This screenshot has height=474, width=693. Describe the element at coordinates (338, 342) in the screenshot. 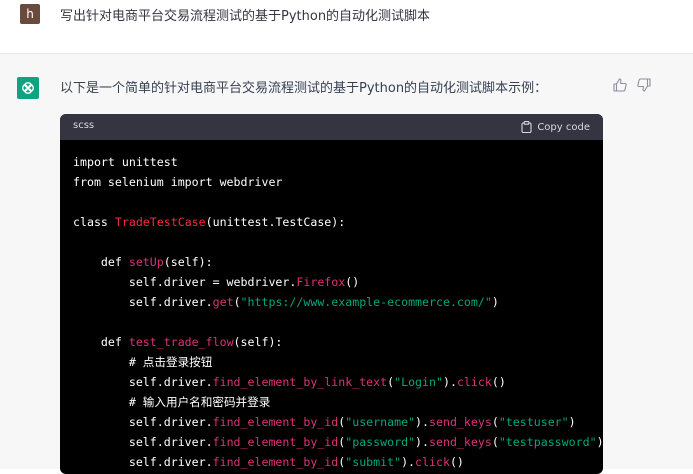

I see `code-line: def test_trade_flow(self):` at that location.